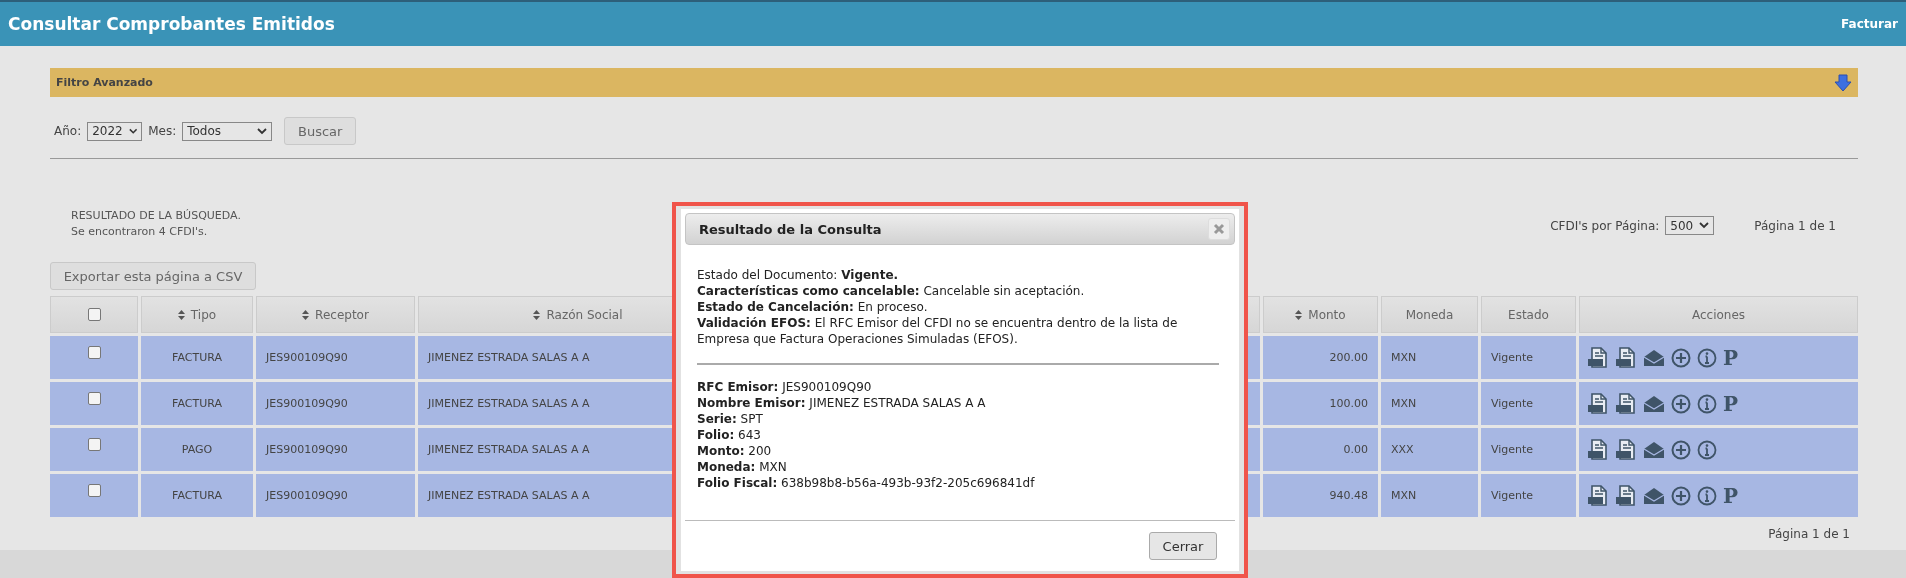 The width and height of the screenshot is (1906, 578). I want to click on month-select: Todos, so click(227, 131).